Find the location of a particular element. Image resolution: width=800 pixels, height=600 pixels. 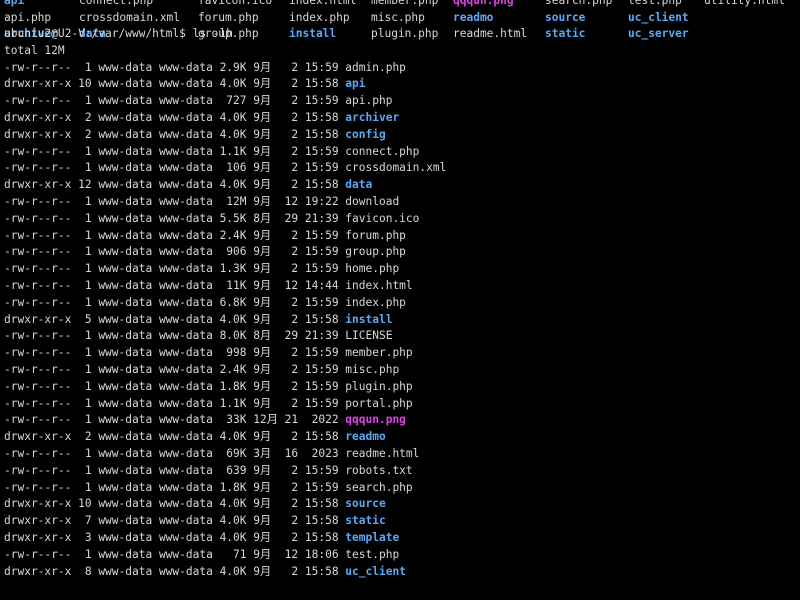

file-name: plugin.php is located at coordinates (379, 386).